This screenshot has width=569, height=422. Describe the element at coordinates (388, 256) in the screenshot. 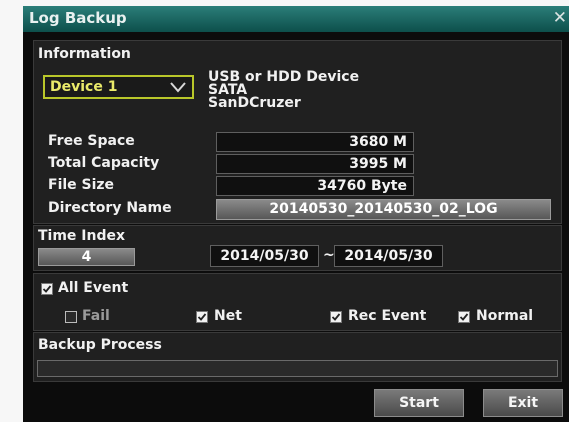

I see `end-date-field: 2014/05/30` at that location.